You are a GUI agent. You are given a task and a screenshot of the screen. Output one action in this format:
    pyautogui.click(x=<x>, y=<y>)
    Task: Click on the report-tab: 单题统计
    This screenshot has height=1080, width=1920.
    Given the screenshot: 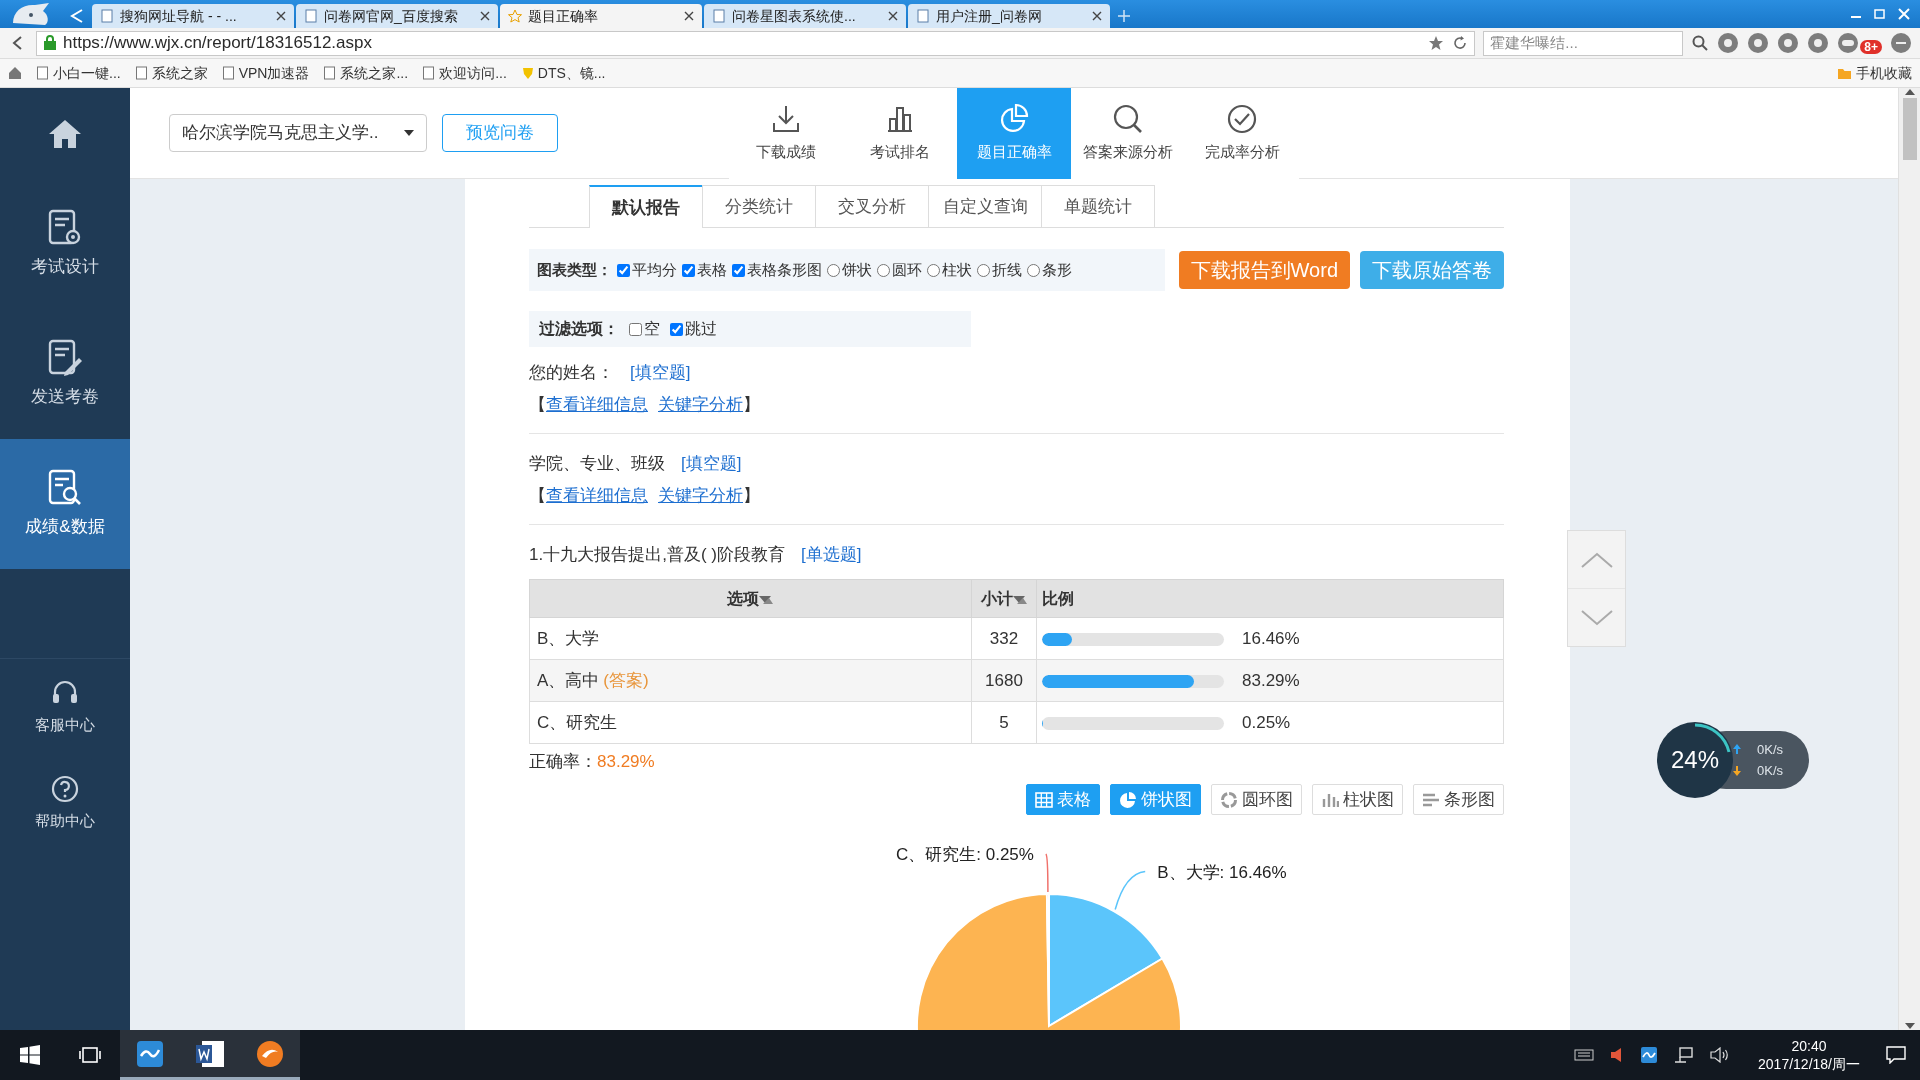 What is the action you would take?
    pyautogui.click(x=1098, y=206)
    